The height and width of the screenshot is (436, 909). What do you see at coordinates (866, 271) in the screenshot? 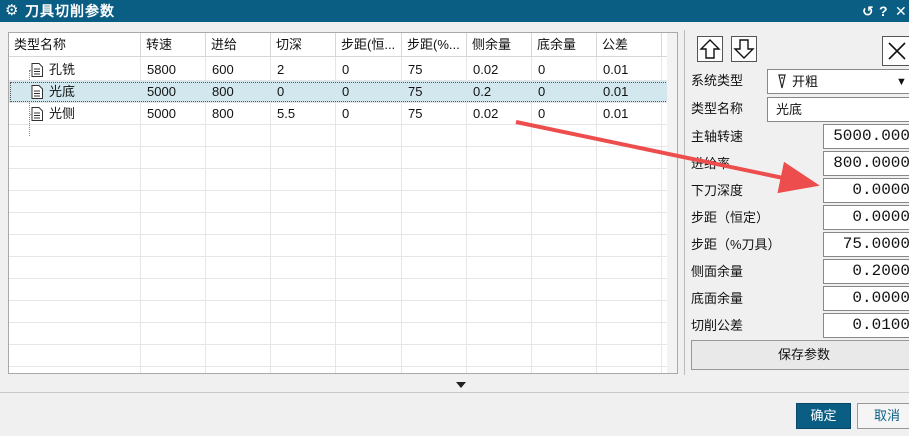
I see `side-stock-input: 0.2000` at bounding box center [866, 271].